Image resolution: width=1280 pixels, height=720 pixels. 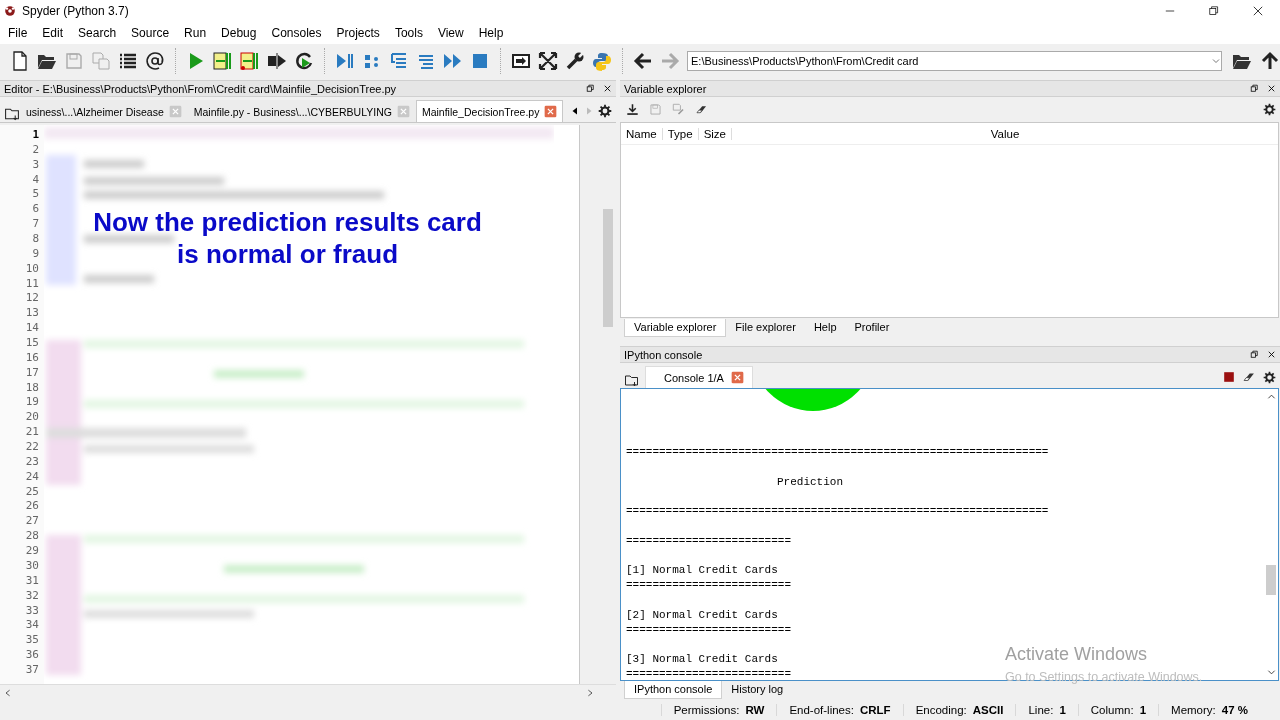 What do you see at coordinates (1193, 710) in the screenshot?
I see `status-label: Memory:` at bounding box center [1193, 710].